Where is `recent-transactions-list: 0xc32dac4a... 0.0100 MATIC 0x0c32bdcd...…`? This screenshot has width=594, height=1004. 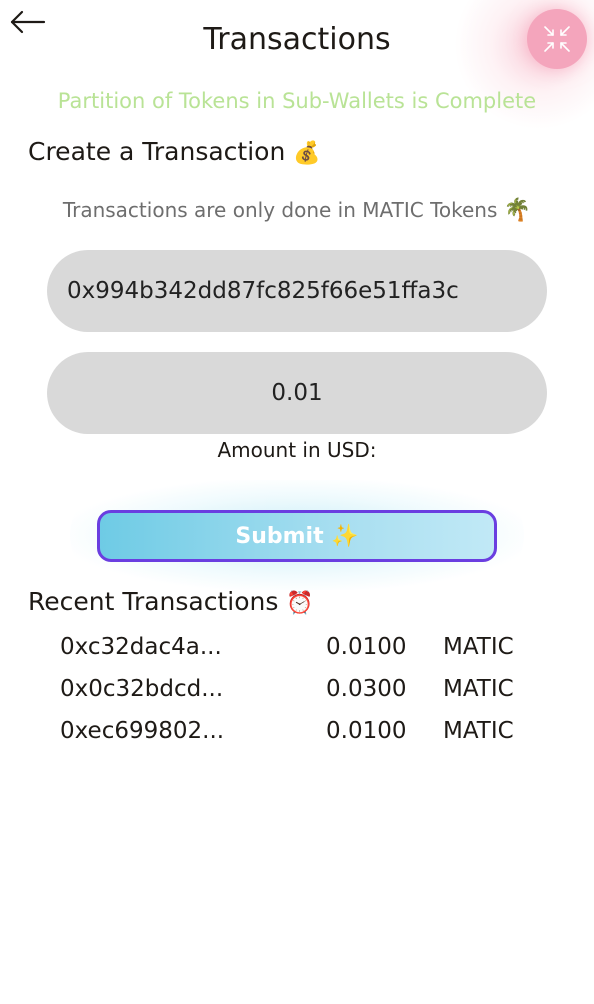
recent-transactions-list: 0xc32dac4a... 0.0100 MATIC 0x0c32bdcd...… is located at coordinates (297, 693).